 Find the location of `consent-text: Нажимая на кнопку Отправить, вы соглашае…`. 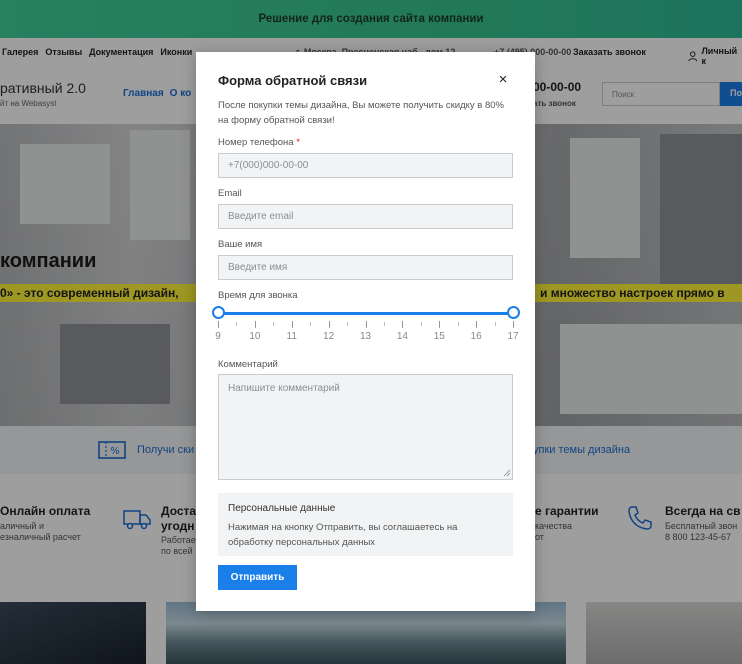

consent-text: Нажимая на кнопку Отправить, вы соглашае… is located at coordinates (343, 535).